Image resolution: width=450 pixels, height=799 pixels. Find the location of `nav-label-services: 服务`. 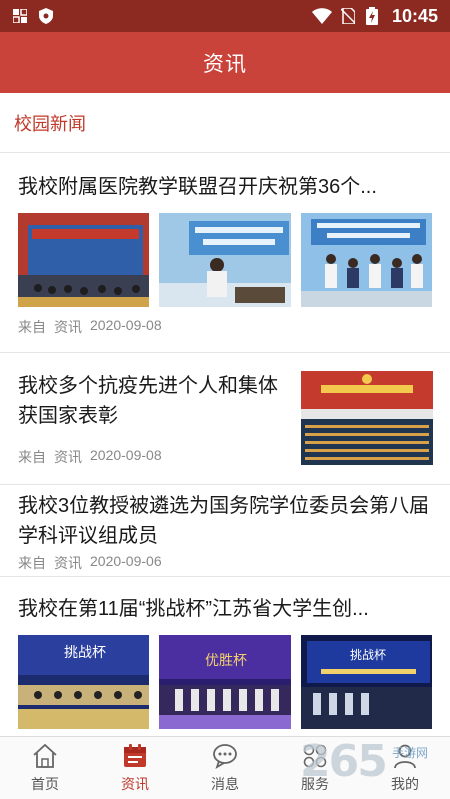

nav-label-services: 服务 is located at coordinates (315, 784).